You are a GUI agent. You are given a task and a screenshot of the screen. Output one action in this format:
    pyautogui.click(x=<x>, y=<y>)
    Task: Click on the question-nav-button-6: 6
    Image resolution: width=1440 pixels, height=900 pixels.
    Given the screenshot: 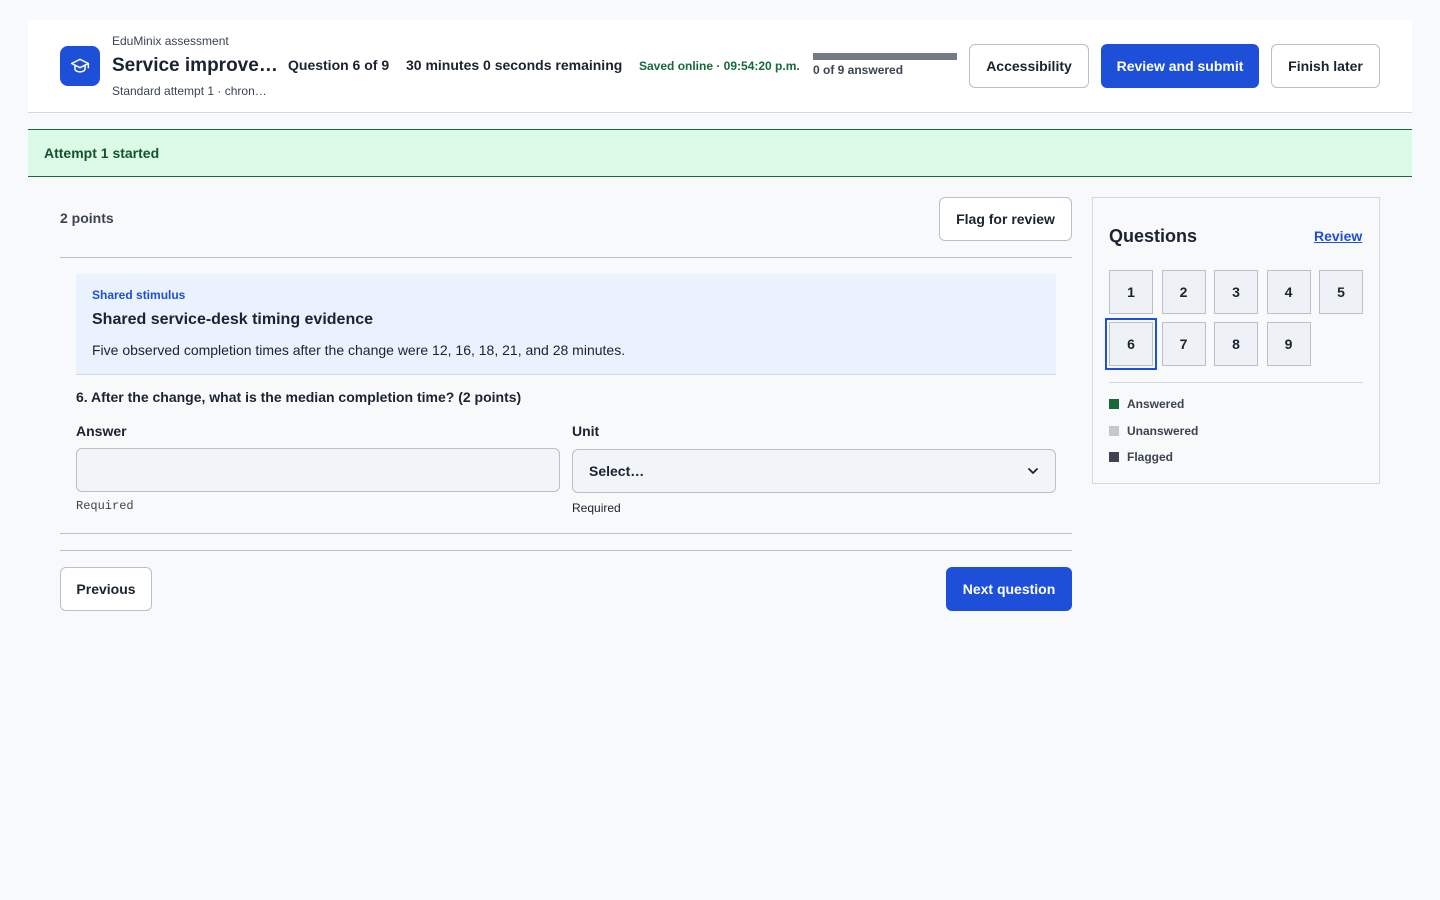 What is the action you would take?
    pyautogui.click(x=1131, y=344)
    